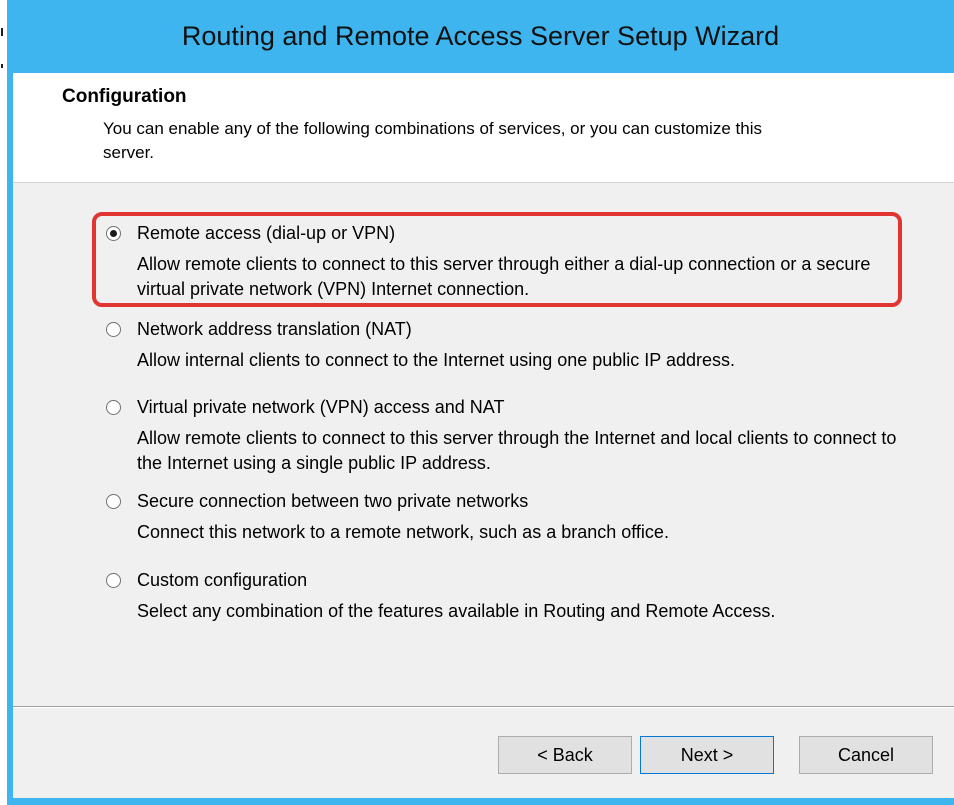 The height and width of the screenshot is (805, 954). I want to click on radio-nat, so click(113, 329).